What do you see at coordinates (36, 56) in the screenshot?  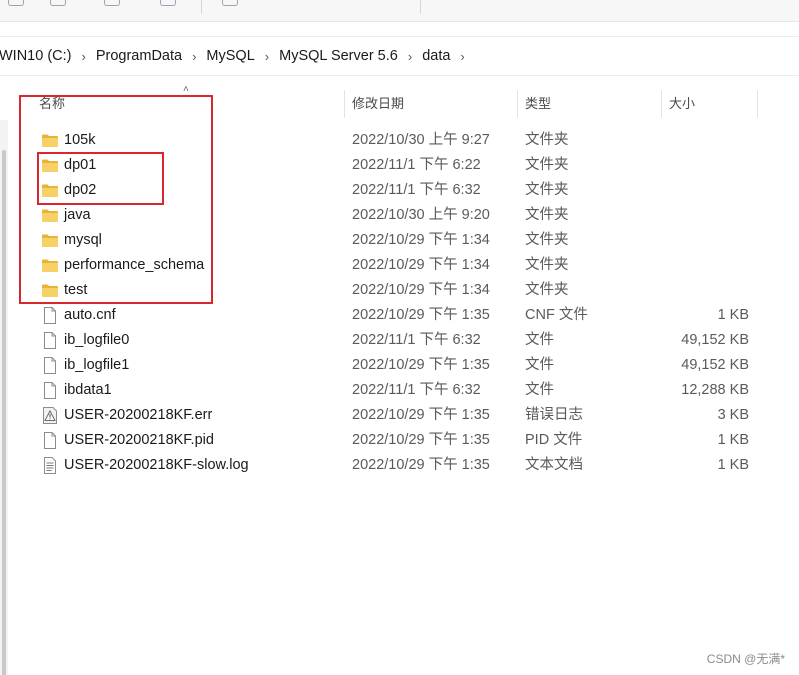 I see `breadcrumb-drive: WIN10 (C:)` at bounding box center [36, 56].